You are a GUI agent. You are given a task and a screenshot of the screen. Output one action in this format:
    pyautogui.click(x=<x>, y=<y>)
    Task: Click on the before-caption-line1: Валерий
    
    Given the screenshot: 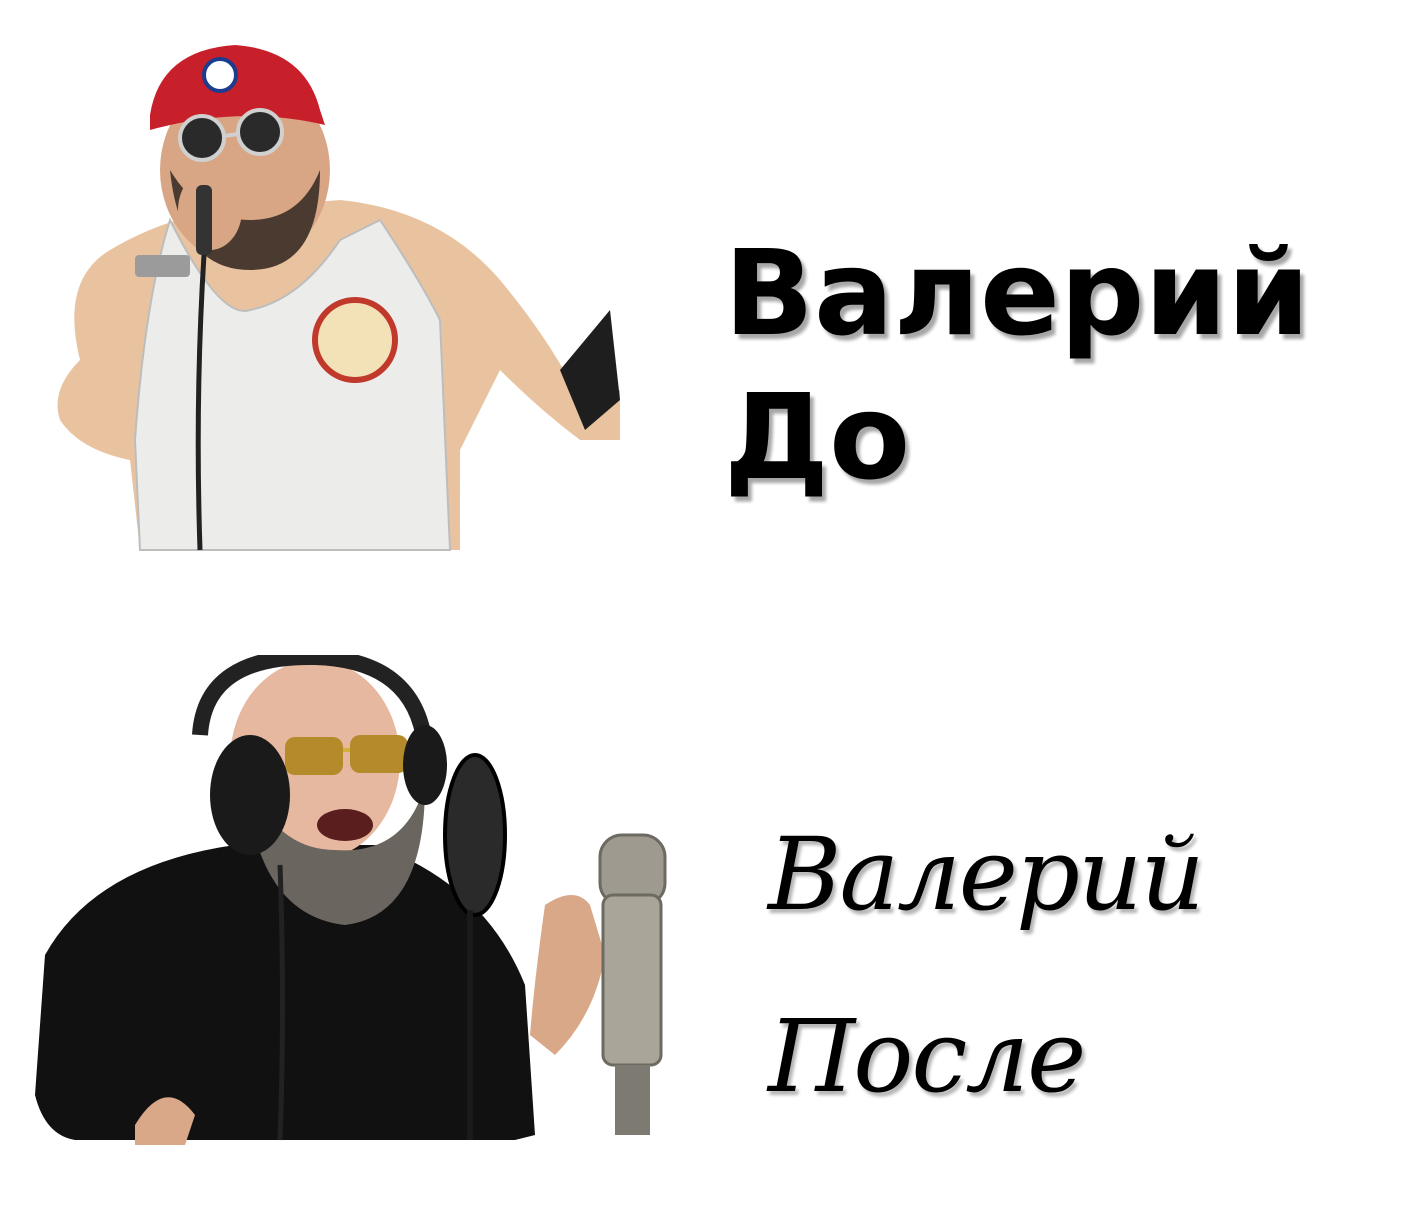 What is the action you would take?
    pyautogui.click(x=1017, y=293)
    